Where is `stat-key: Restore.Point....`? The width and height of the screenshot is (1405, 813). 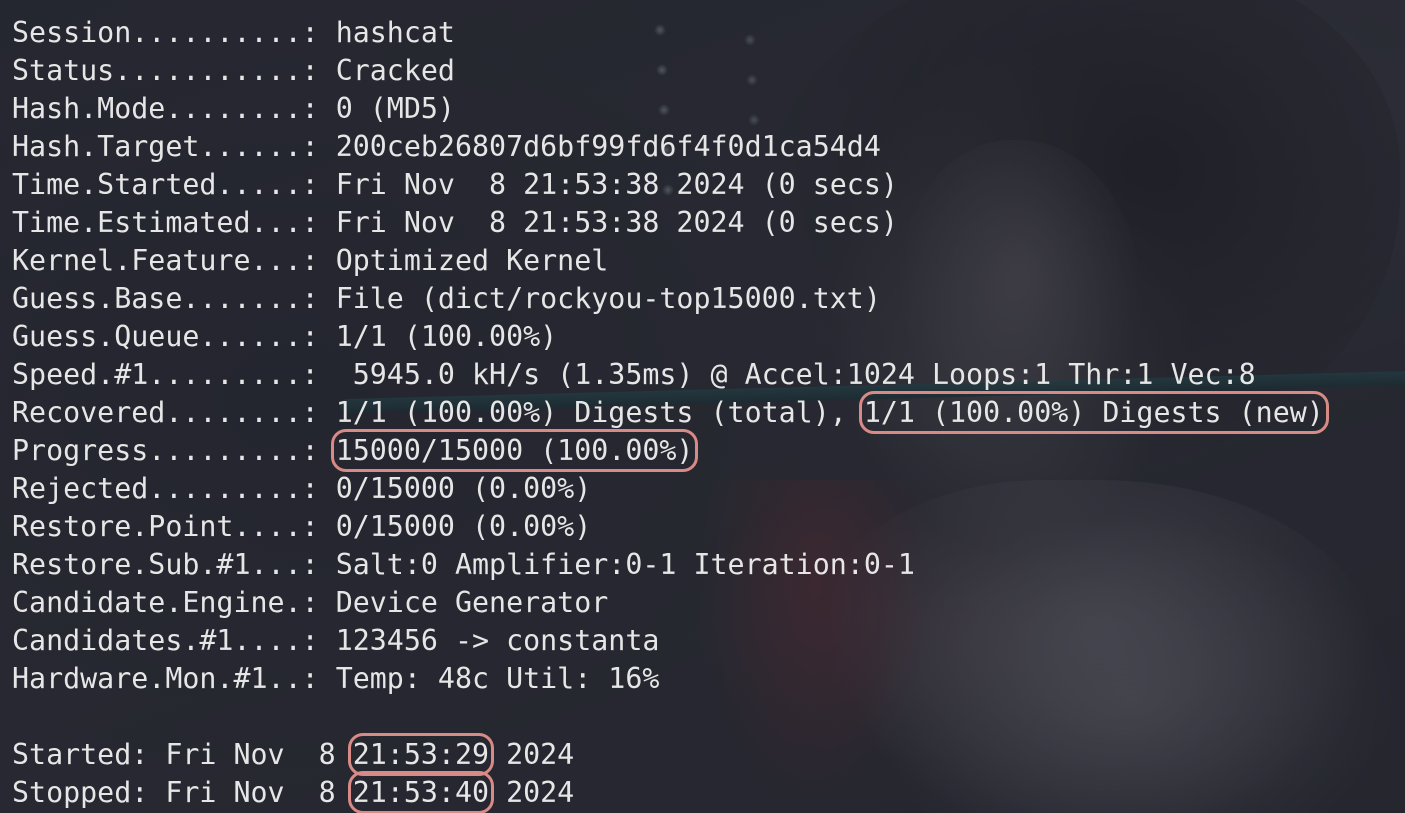 stat-key: Restore.Point.... is located at coordinates (157, 526).